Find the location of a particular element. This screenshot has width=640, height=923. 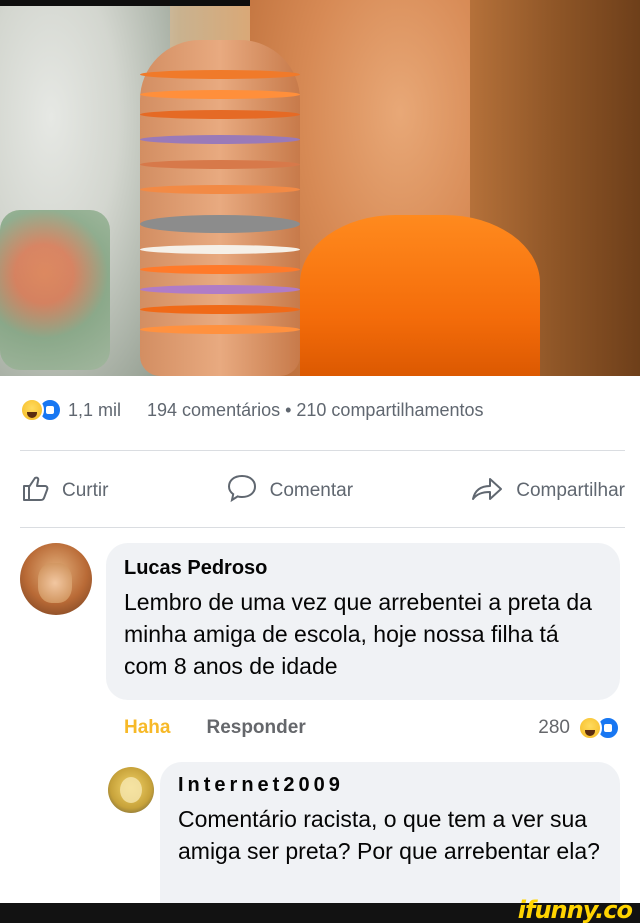

photo-metal-bracelet is located at coordinates (220, 224).